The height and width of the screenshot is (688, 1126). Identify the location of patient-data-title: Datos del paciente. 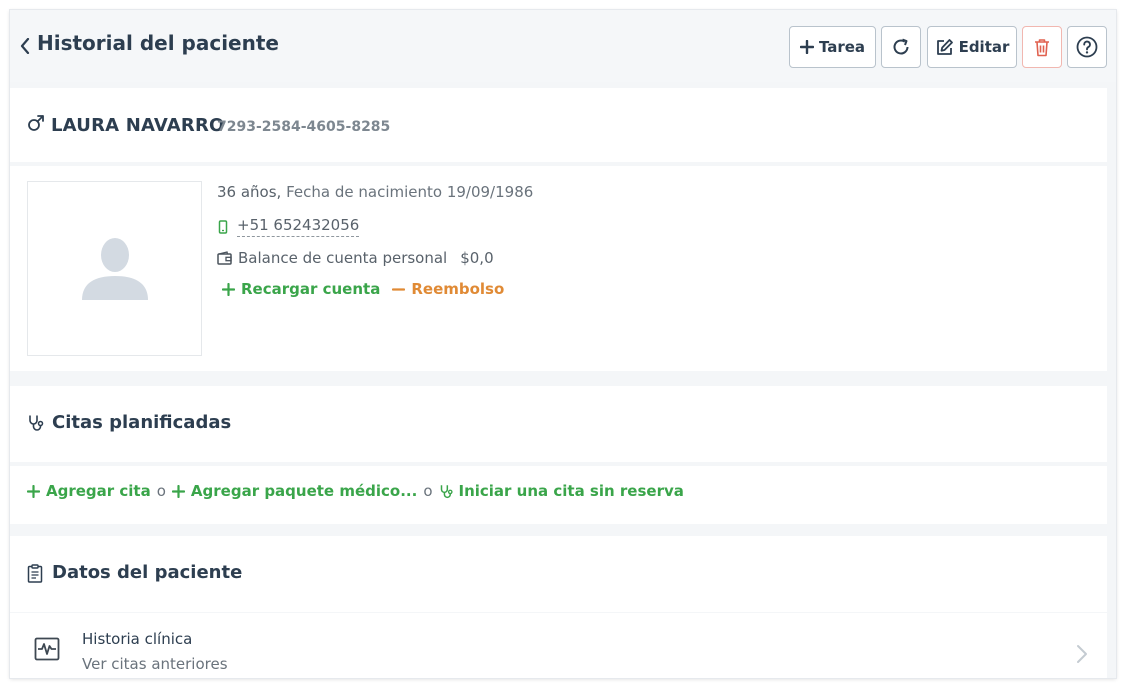
(147, 572).